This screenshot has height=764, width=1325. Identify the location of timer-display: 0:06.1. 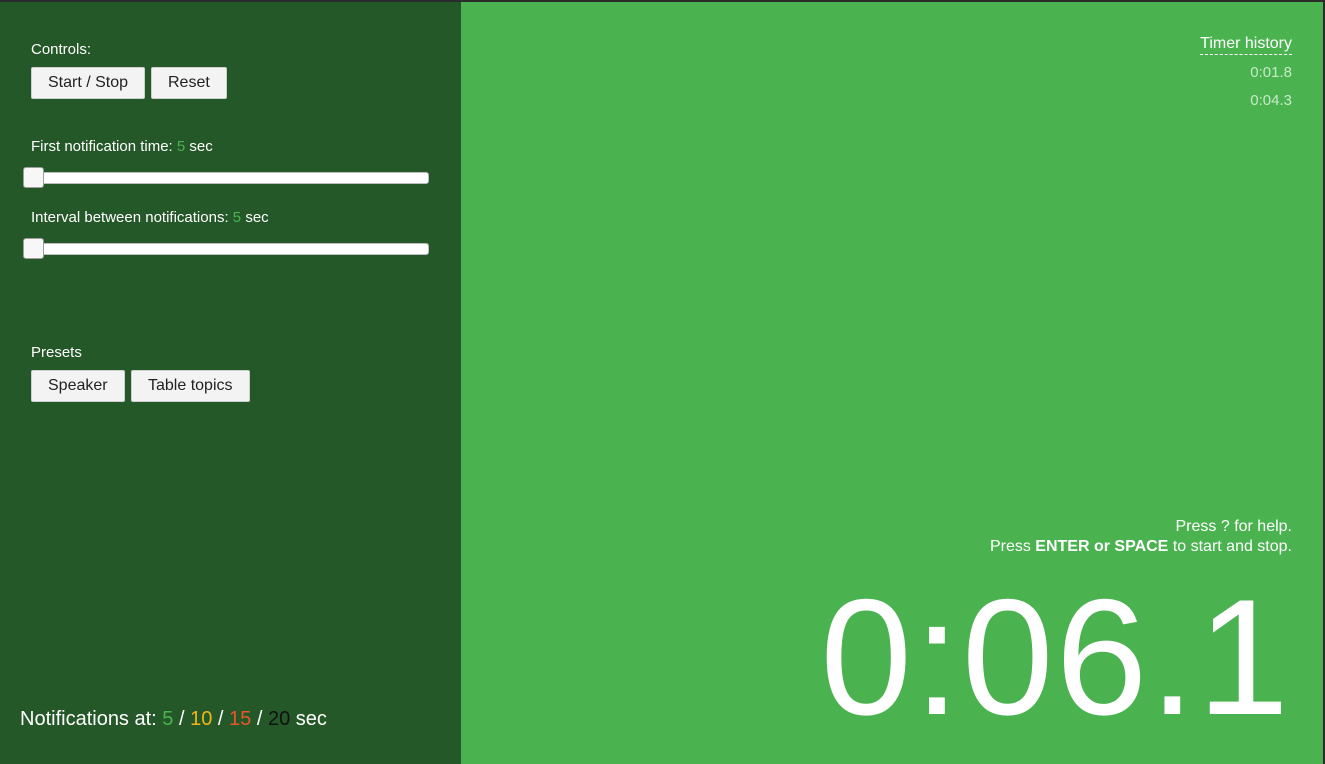
(1055, 657).